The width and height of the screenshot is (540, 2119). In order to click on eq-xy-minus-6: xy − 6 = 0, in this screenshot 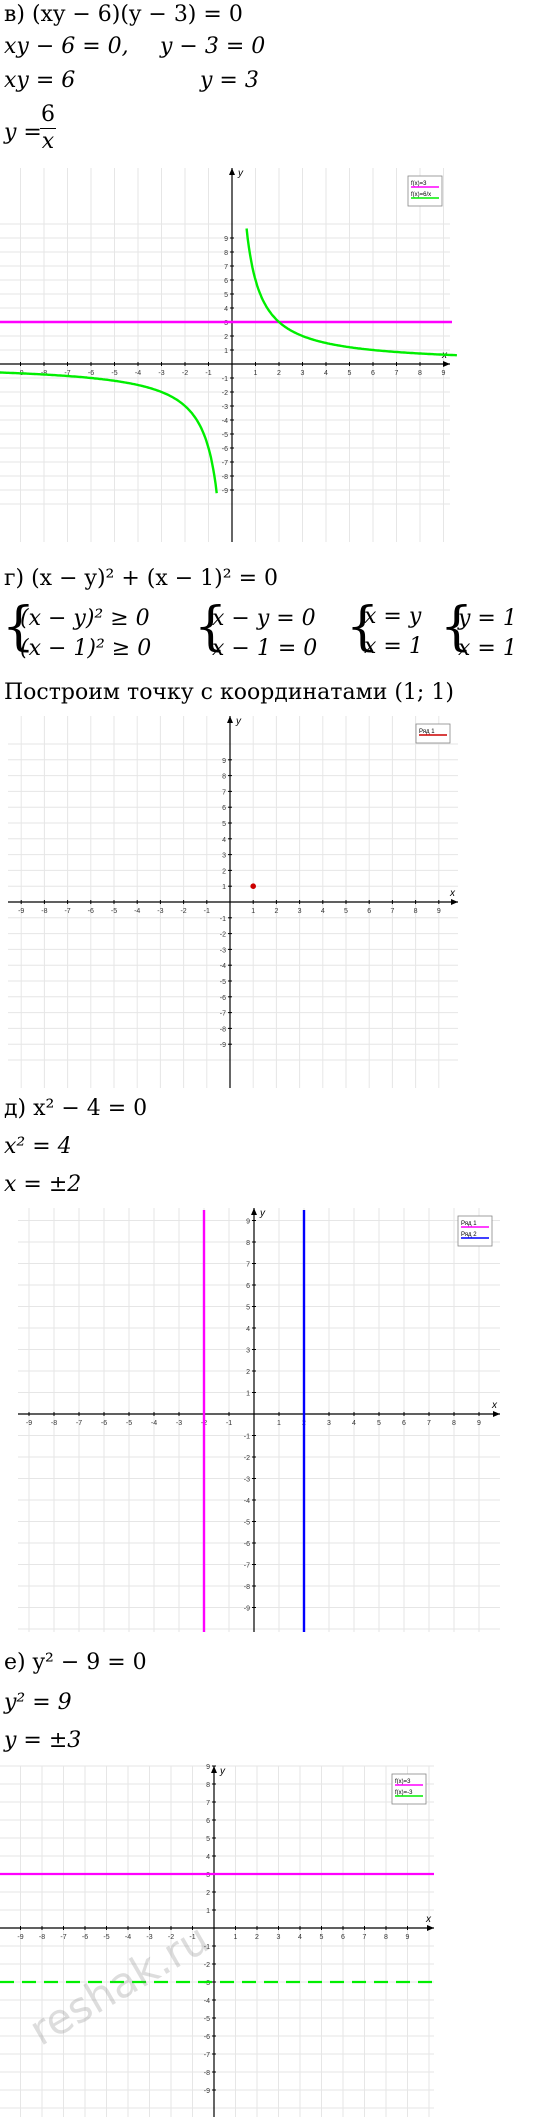, I will do `click(66, 46)`.